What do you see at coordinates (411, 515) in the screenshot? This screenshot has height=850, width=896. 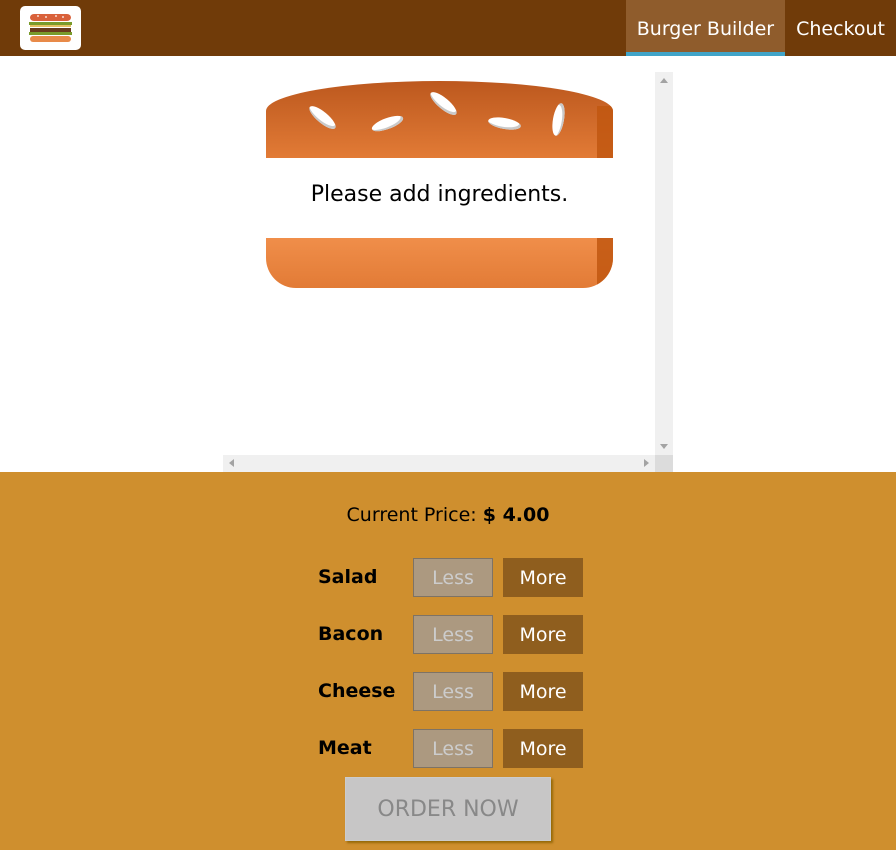 I see `price-label: Current Price:` at bounding box center [411, 515].